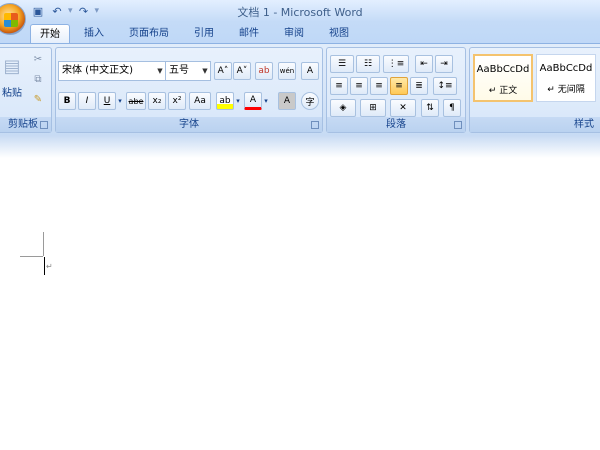 The width and height of the screenshot is (600, 450). What do you see at coordinates (424, 64) in the screenshot?
I see `decrease-indent-button: ⇤` at bounding box center [424, 64].